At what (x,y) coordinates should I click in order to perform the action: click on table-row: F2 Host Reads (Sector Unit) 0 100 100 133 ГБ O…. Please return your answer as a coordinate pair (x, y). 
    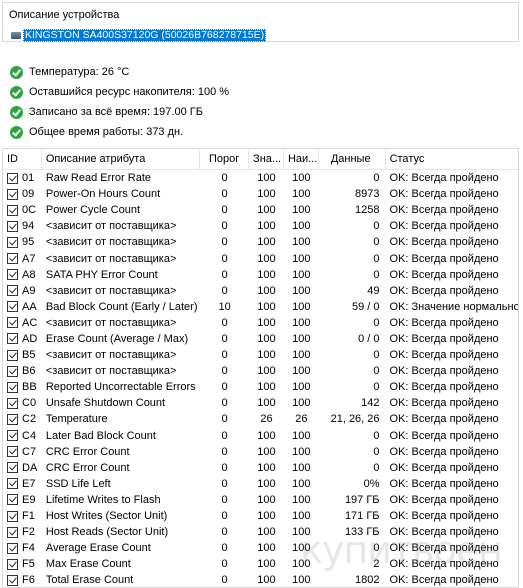
    Looking at the image, I should click on (260, 532).